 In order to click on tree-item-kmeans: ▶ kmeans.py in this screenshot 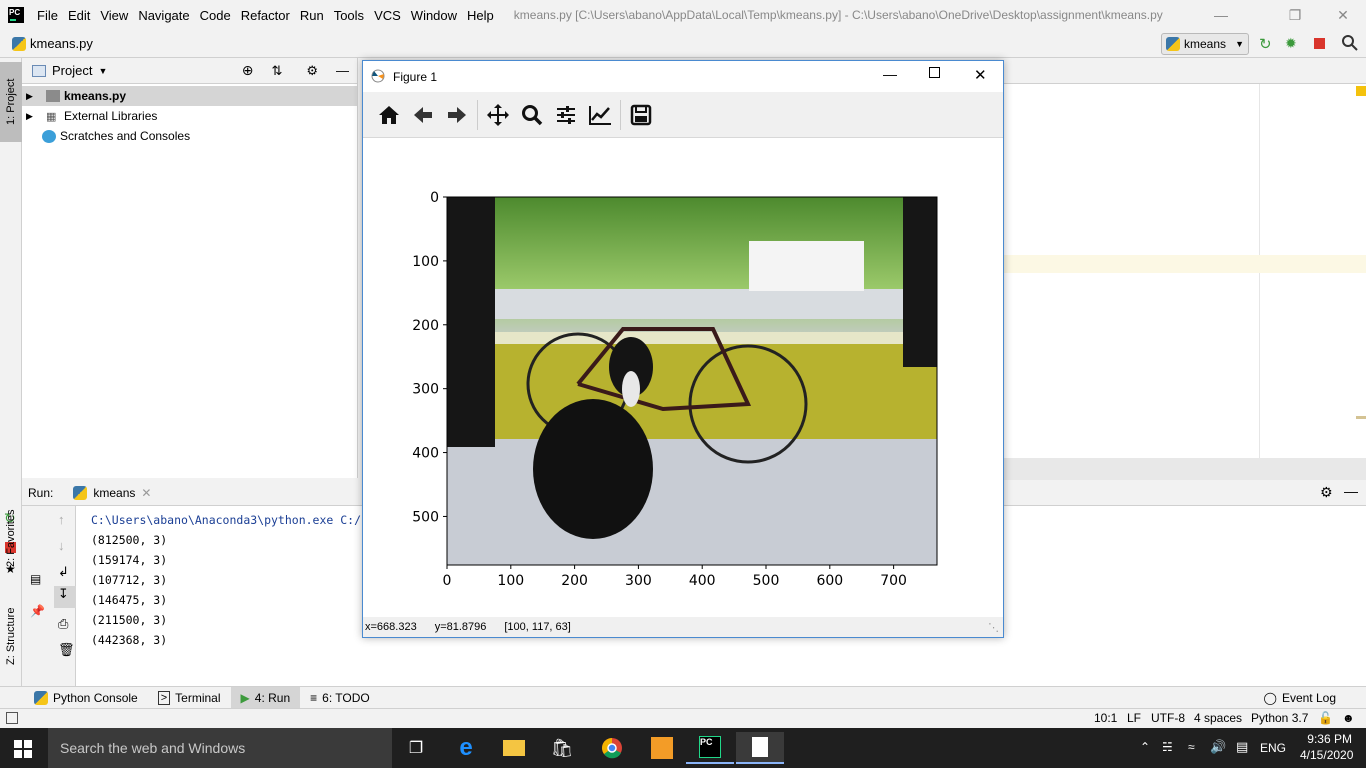, I will do `click(189, 96)`.